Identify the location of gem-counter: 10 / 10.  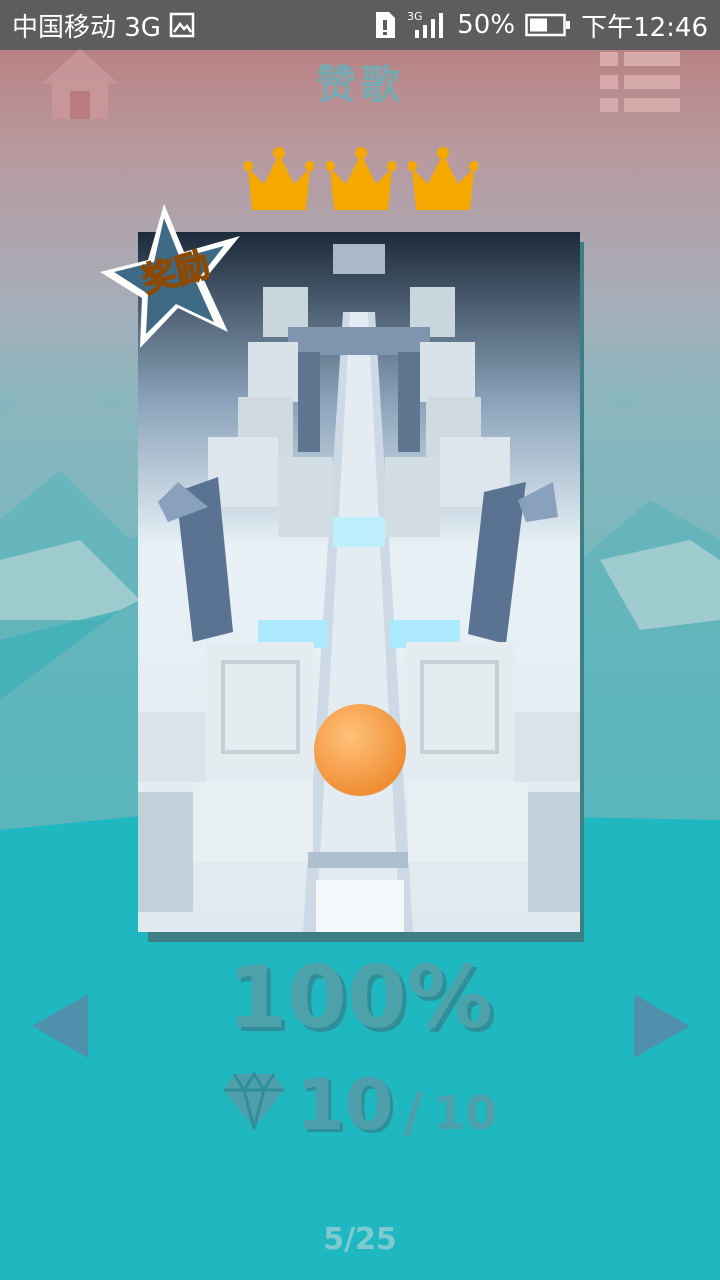
(359, 1105).